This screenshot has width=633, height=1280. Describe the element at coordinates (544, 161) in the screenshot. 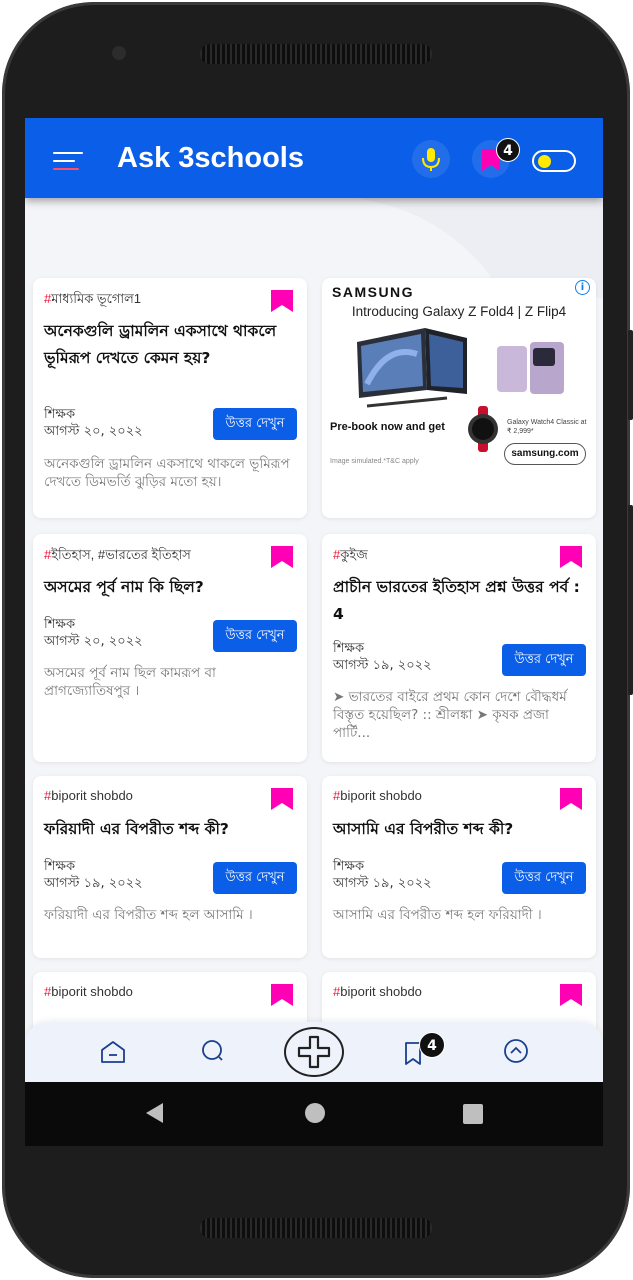

I see `toggle-knob` at that location.